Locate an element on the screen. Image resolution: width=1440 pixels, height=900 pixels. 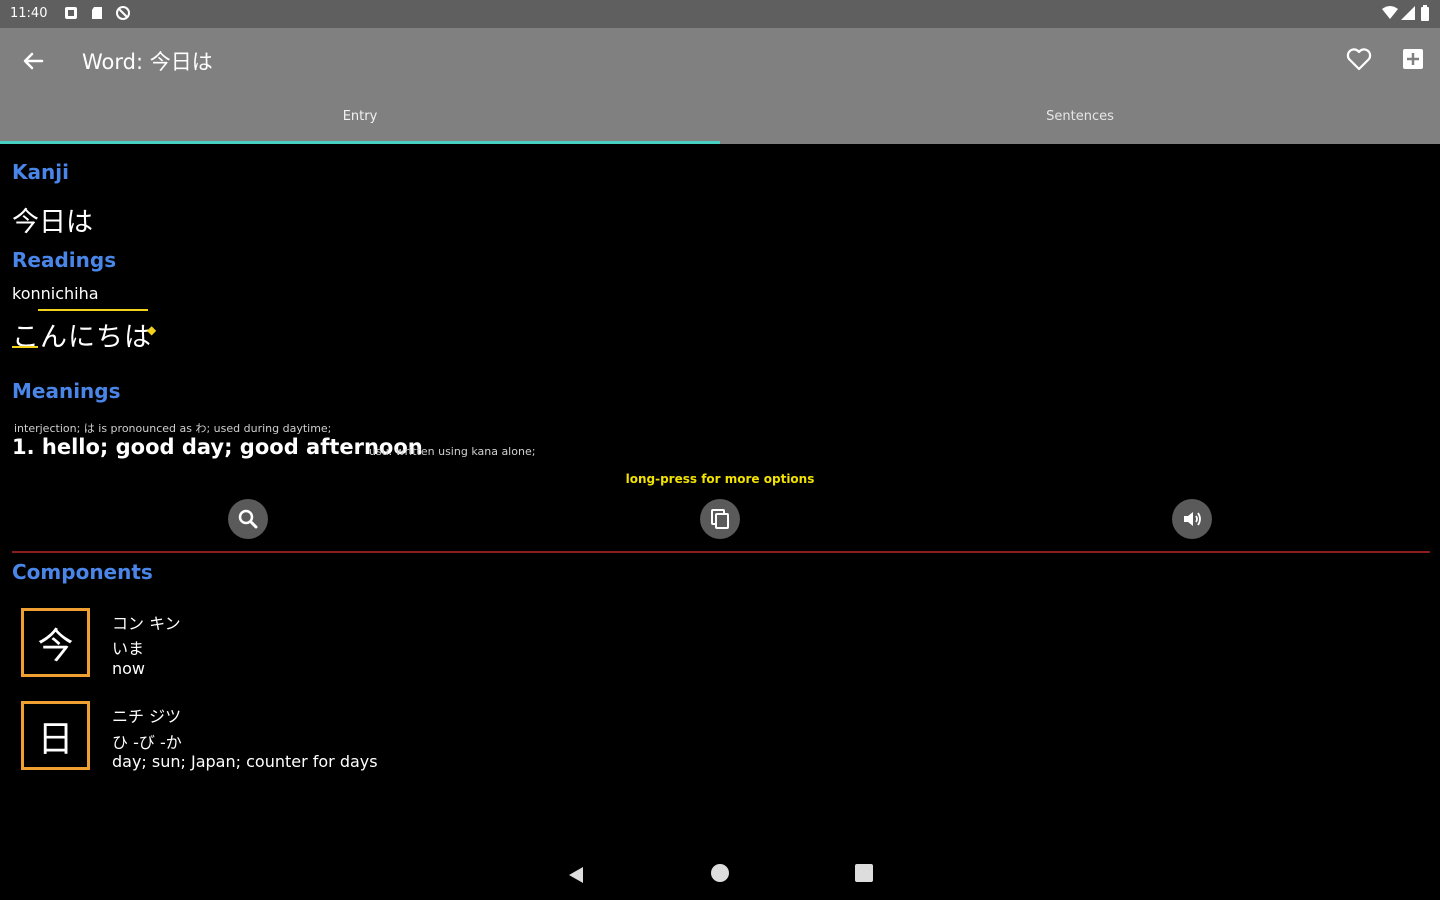
tab-bar: Entry Sentences is located at coordinates (720, 121).